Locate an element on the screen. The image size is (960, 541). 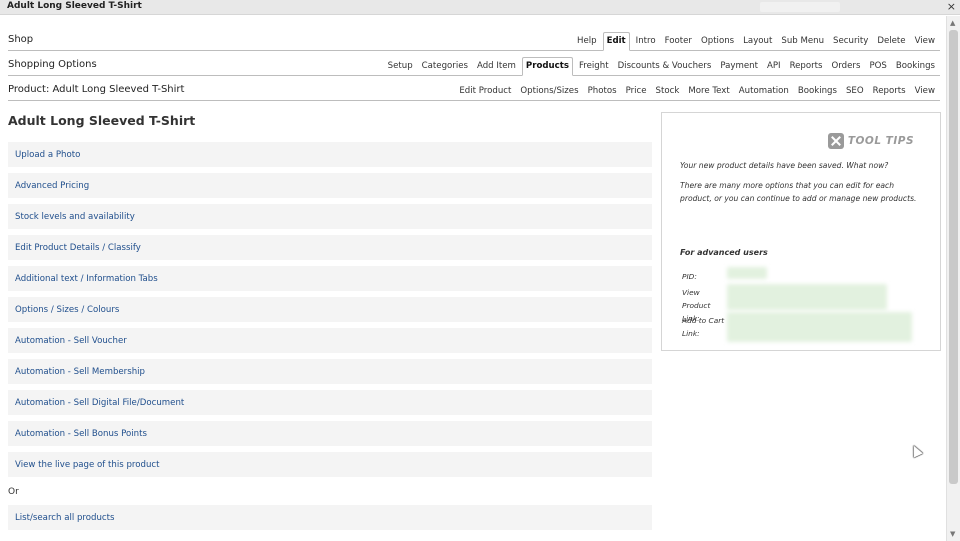
link-label: View the live page of this product is located at coordinates (87, 465).